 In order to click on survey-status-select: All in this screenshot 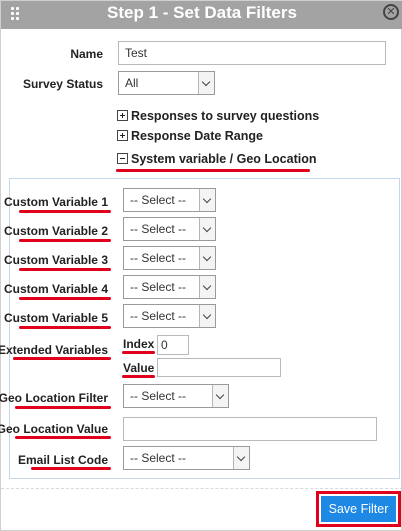, I will do `click(166, 83)`.